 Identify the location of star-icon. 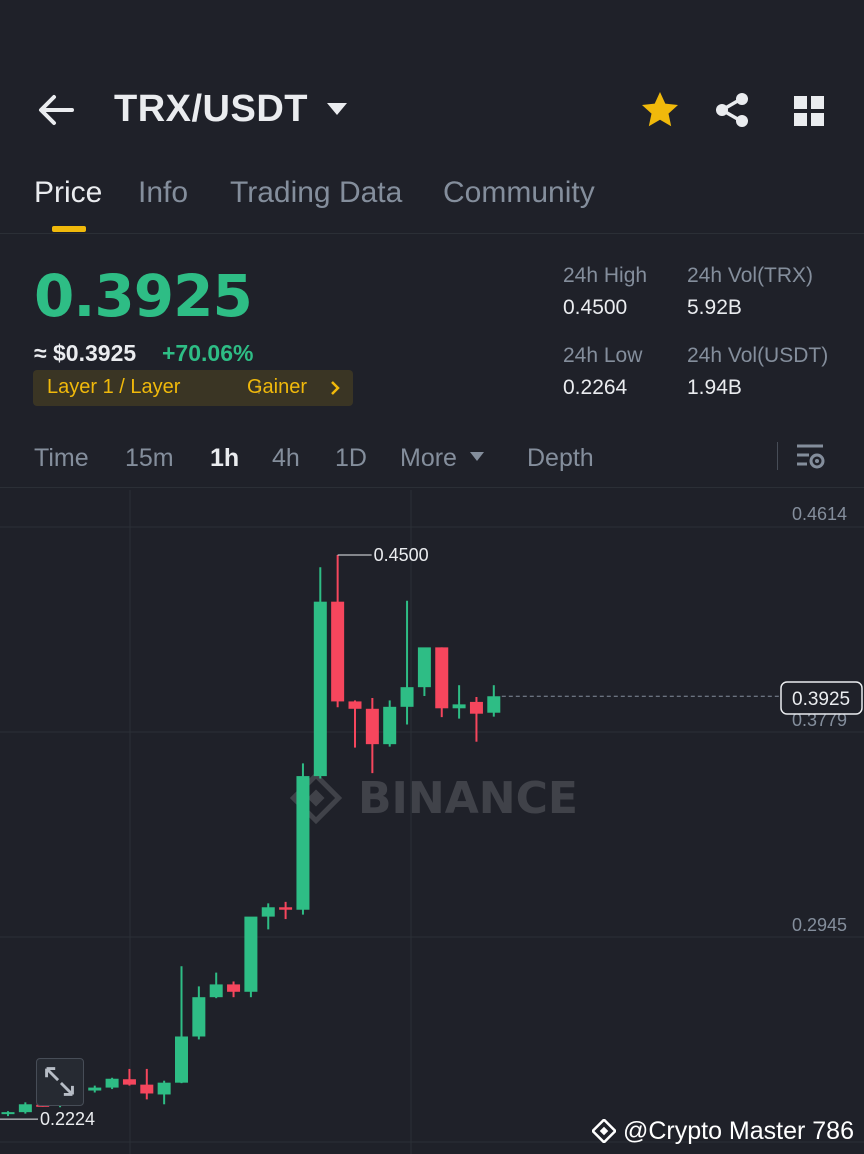
(660, 110).